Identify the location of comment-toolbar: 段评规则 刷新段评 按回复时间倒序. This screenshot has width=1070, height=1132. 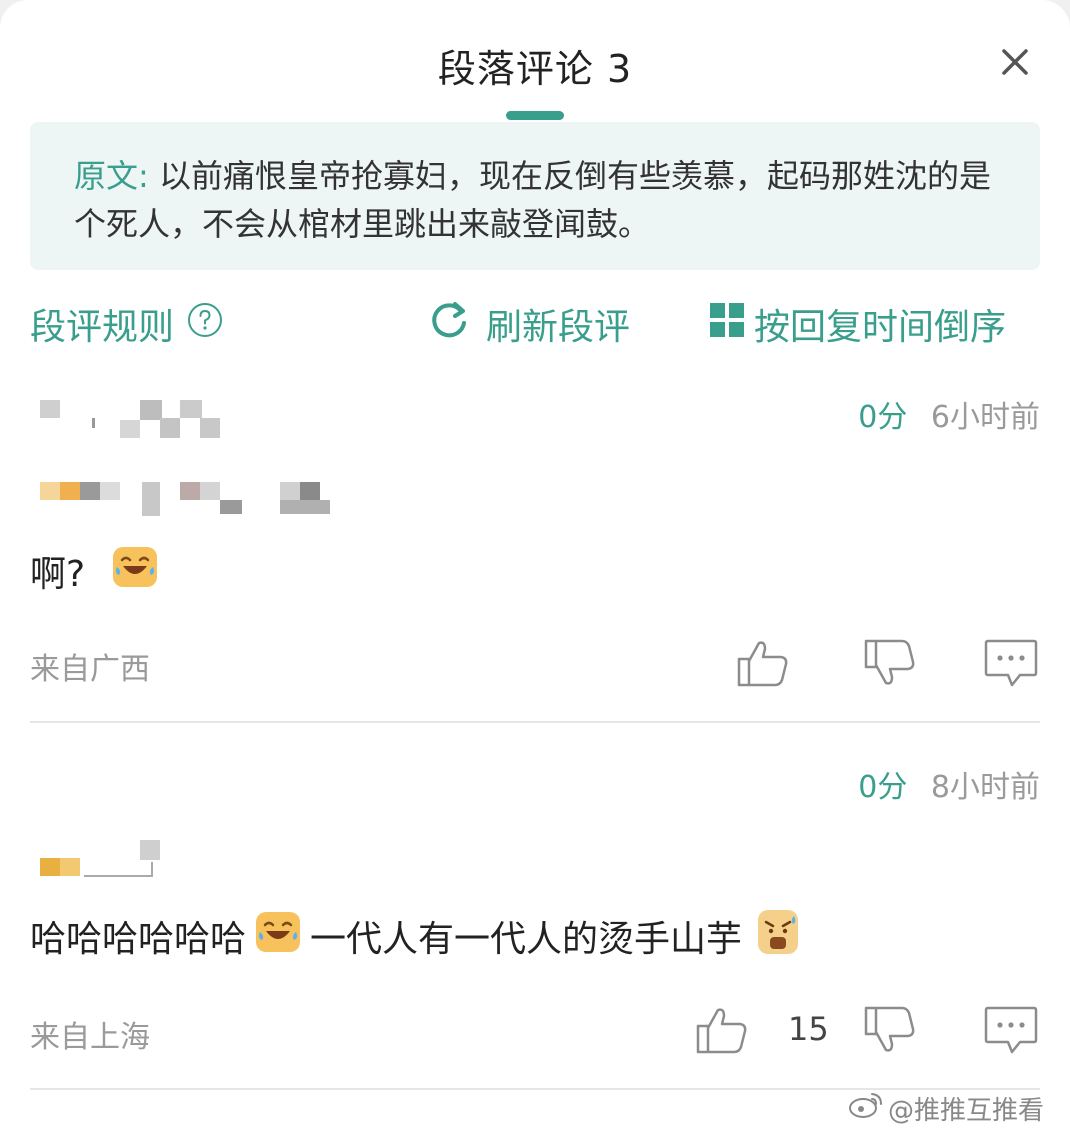
(535, 323).